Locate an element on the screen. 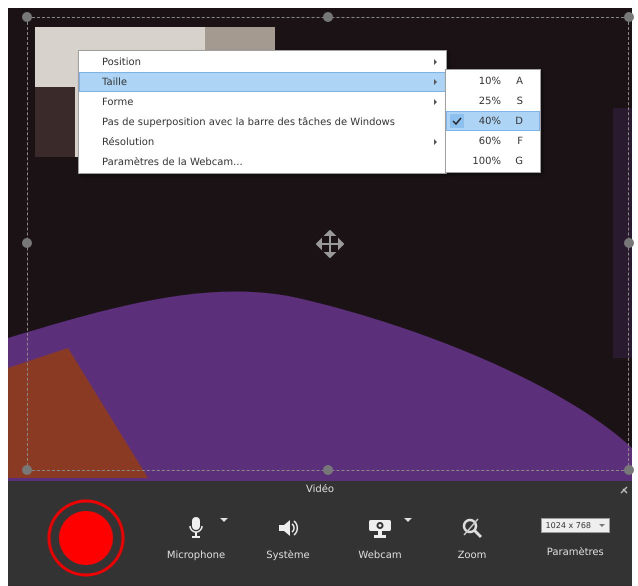 The width and height of the screenshot is (638, 586). menu-item: Forme is located at coordinates (262, 102).